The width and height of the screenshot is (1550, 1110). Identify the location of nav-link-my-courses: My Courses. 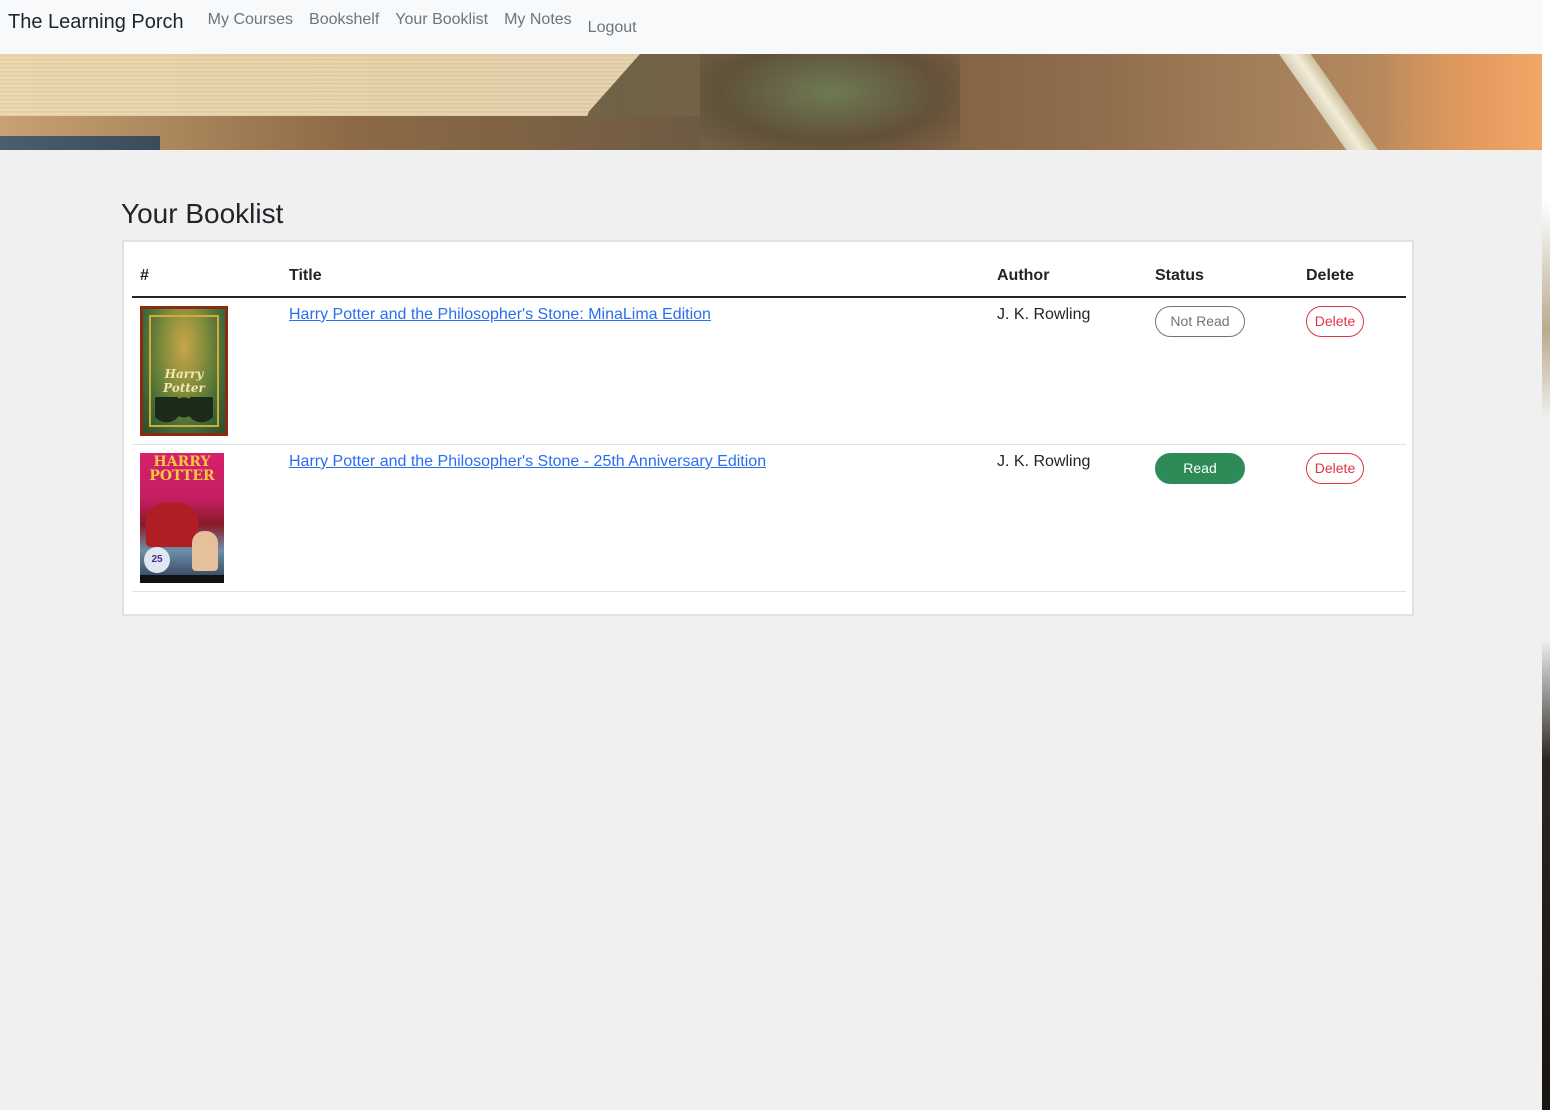
(250, 24).